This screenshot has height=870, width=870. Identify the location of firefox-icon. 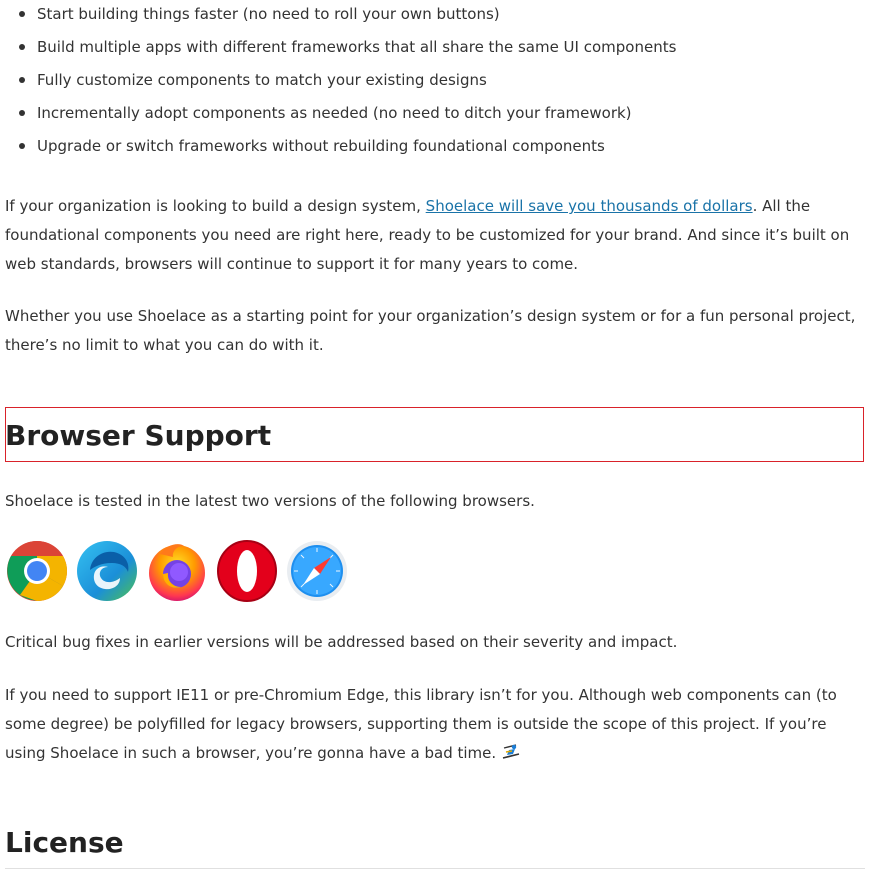
(177, 572).